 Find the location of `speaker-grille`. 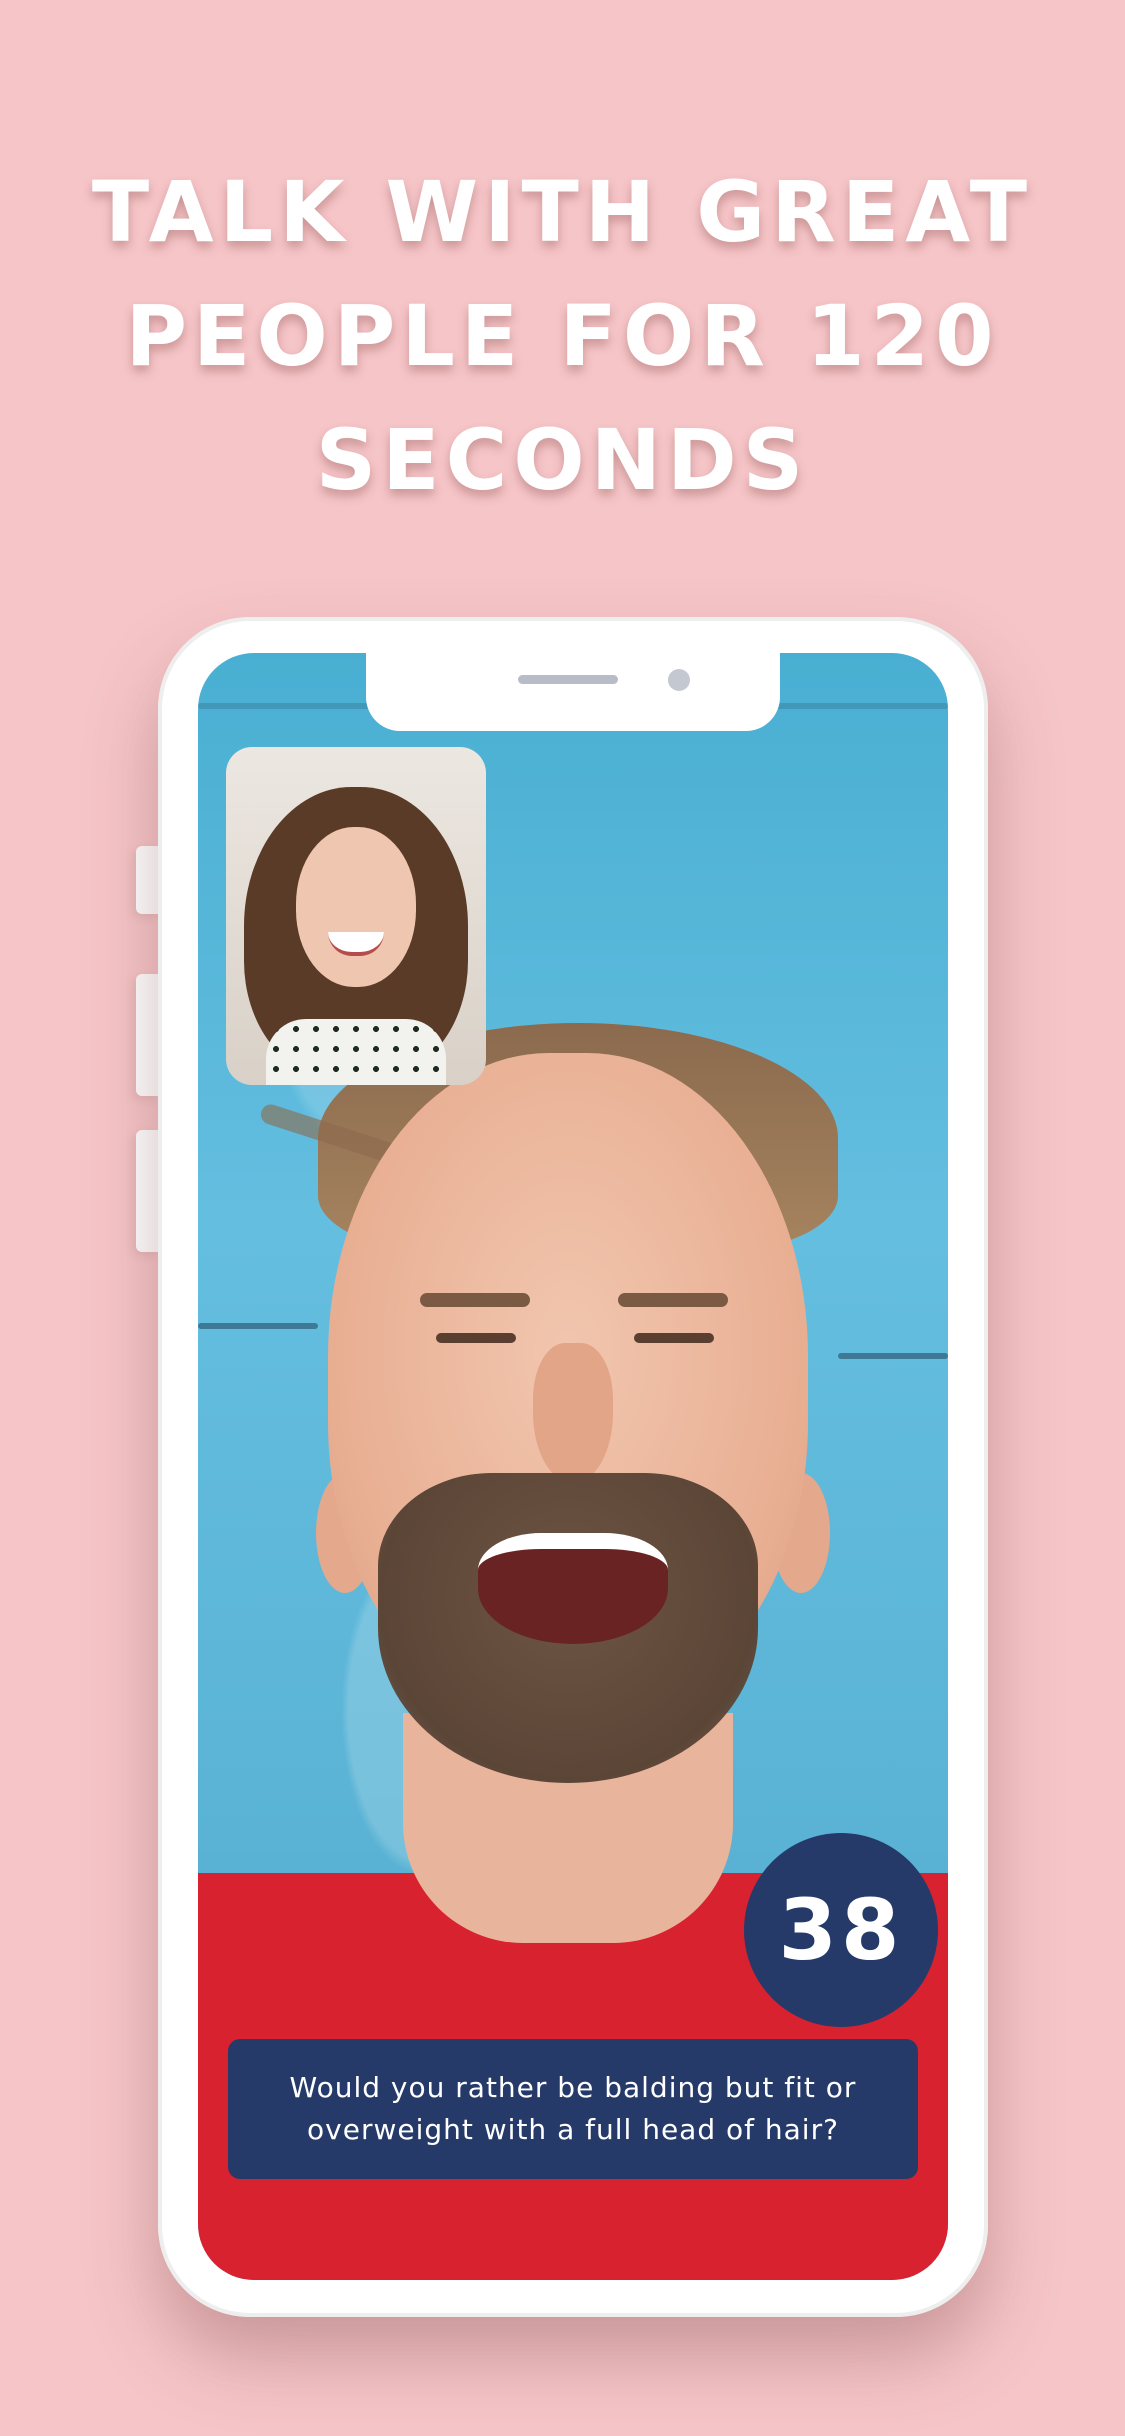

speaker-grille is located at coordinates (568, 679).